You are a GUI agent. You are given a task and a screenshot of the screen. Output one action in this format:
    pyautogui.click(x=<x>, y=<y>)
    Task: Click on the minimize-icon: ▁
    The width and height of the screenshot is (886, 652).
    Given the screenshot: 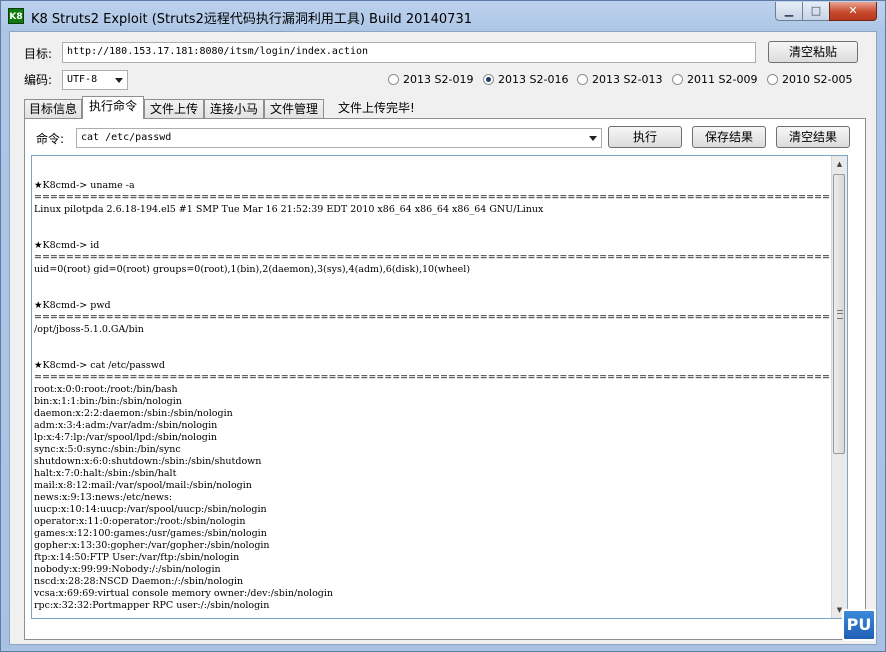 What is the action you would take?
    pyautogui.click(x=789, y=10)
    